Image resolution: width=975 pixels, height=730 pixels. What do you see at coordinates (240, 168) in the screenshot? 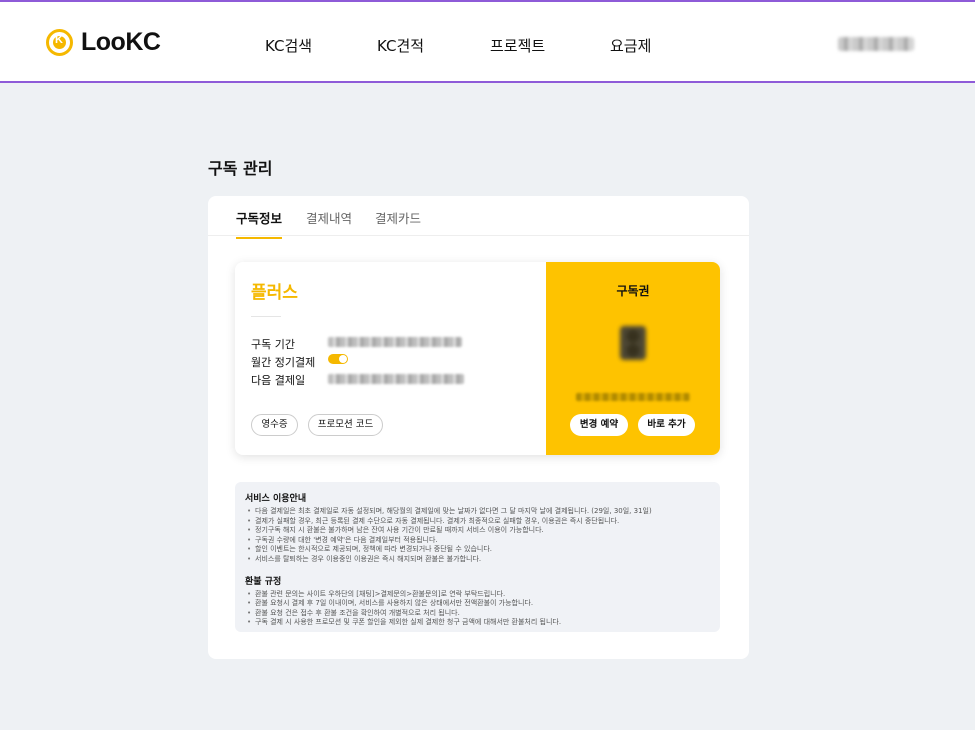
I see `page-title: 구독 관리` at bounding box center [240, 168].